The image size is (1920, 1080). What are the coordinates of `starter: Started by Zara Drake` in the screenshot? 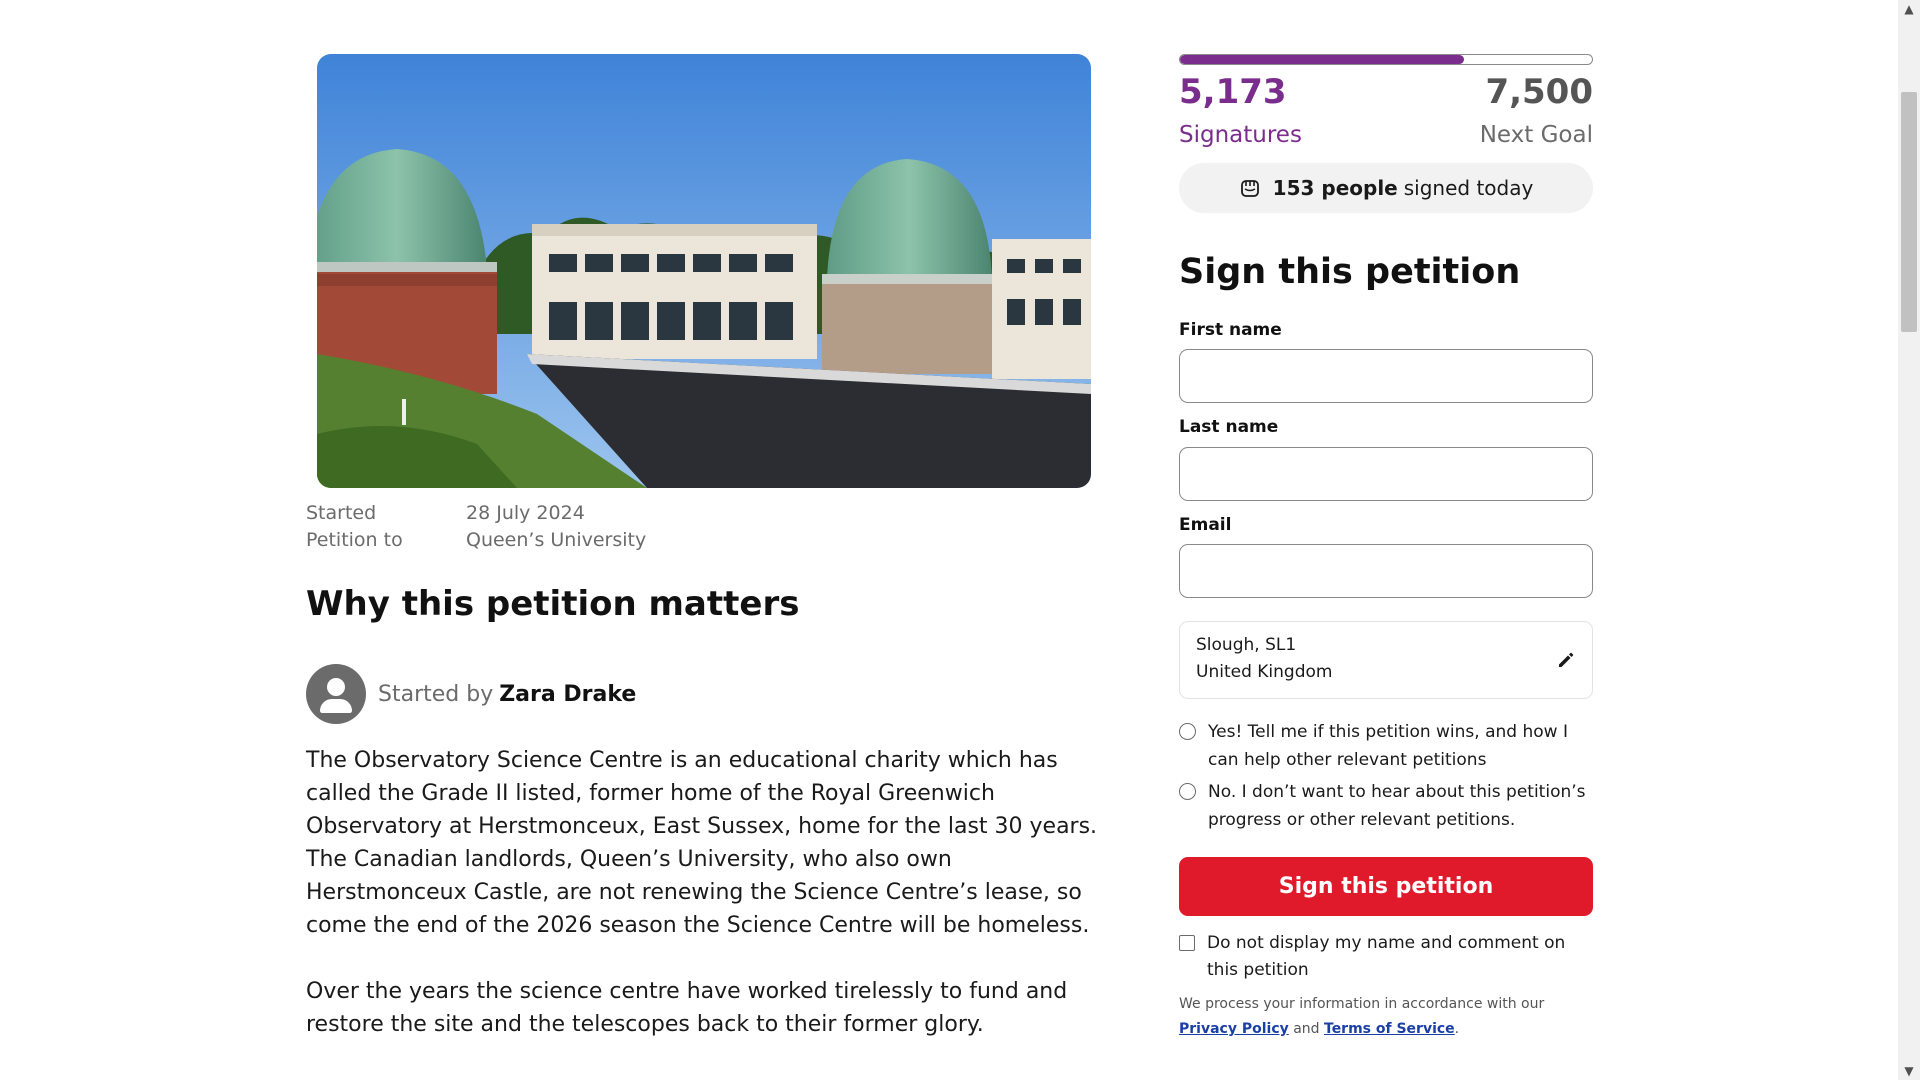 It's located at (471, 694).